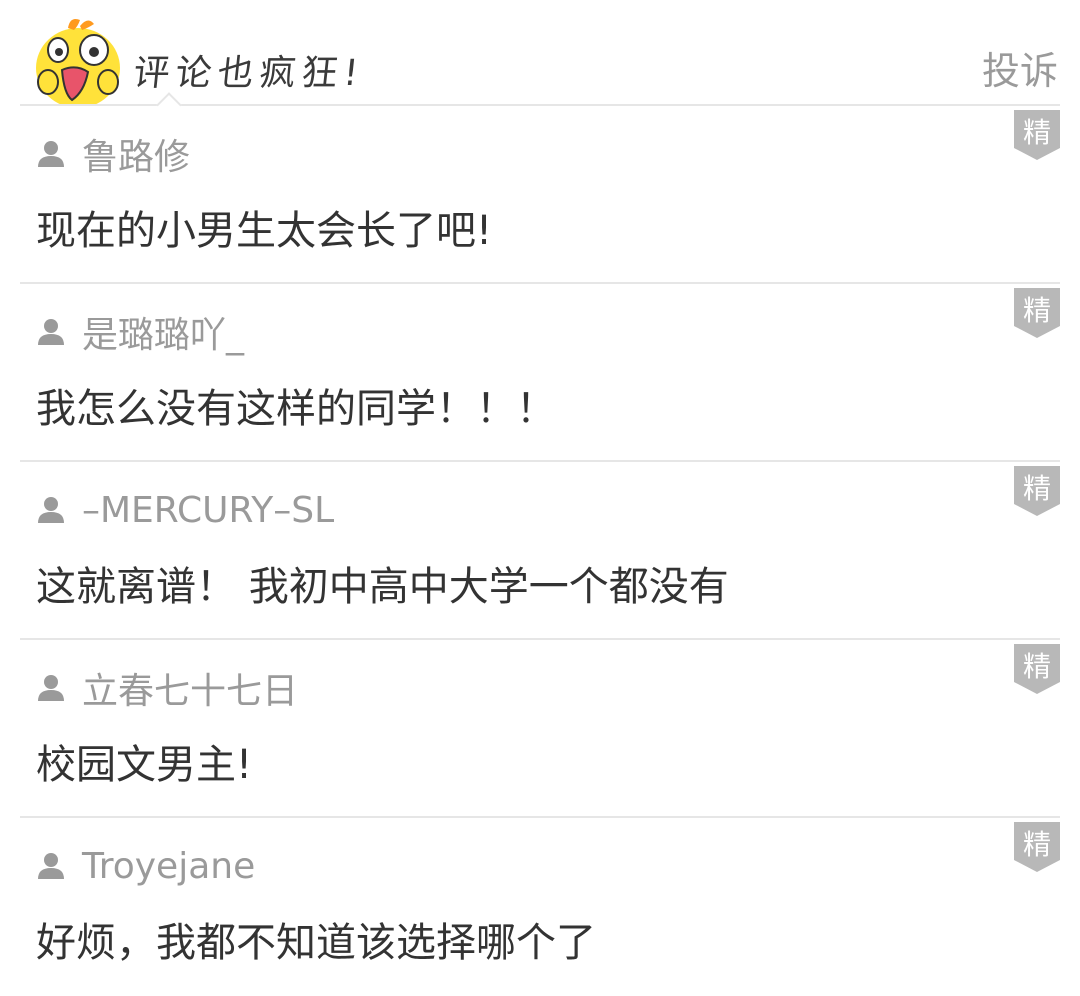 This screenshot has width=1080, height=996. I want to click on username: Troyejane, so click(168, 866).